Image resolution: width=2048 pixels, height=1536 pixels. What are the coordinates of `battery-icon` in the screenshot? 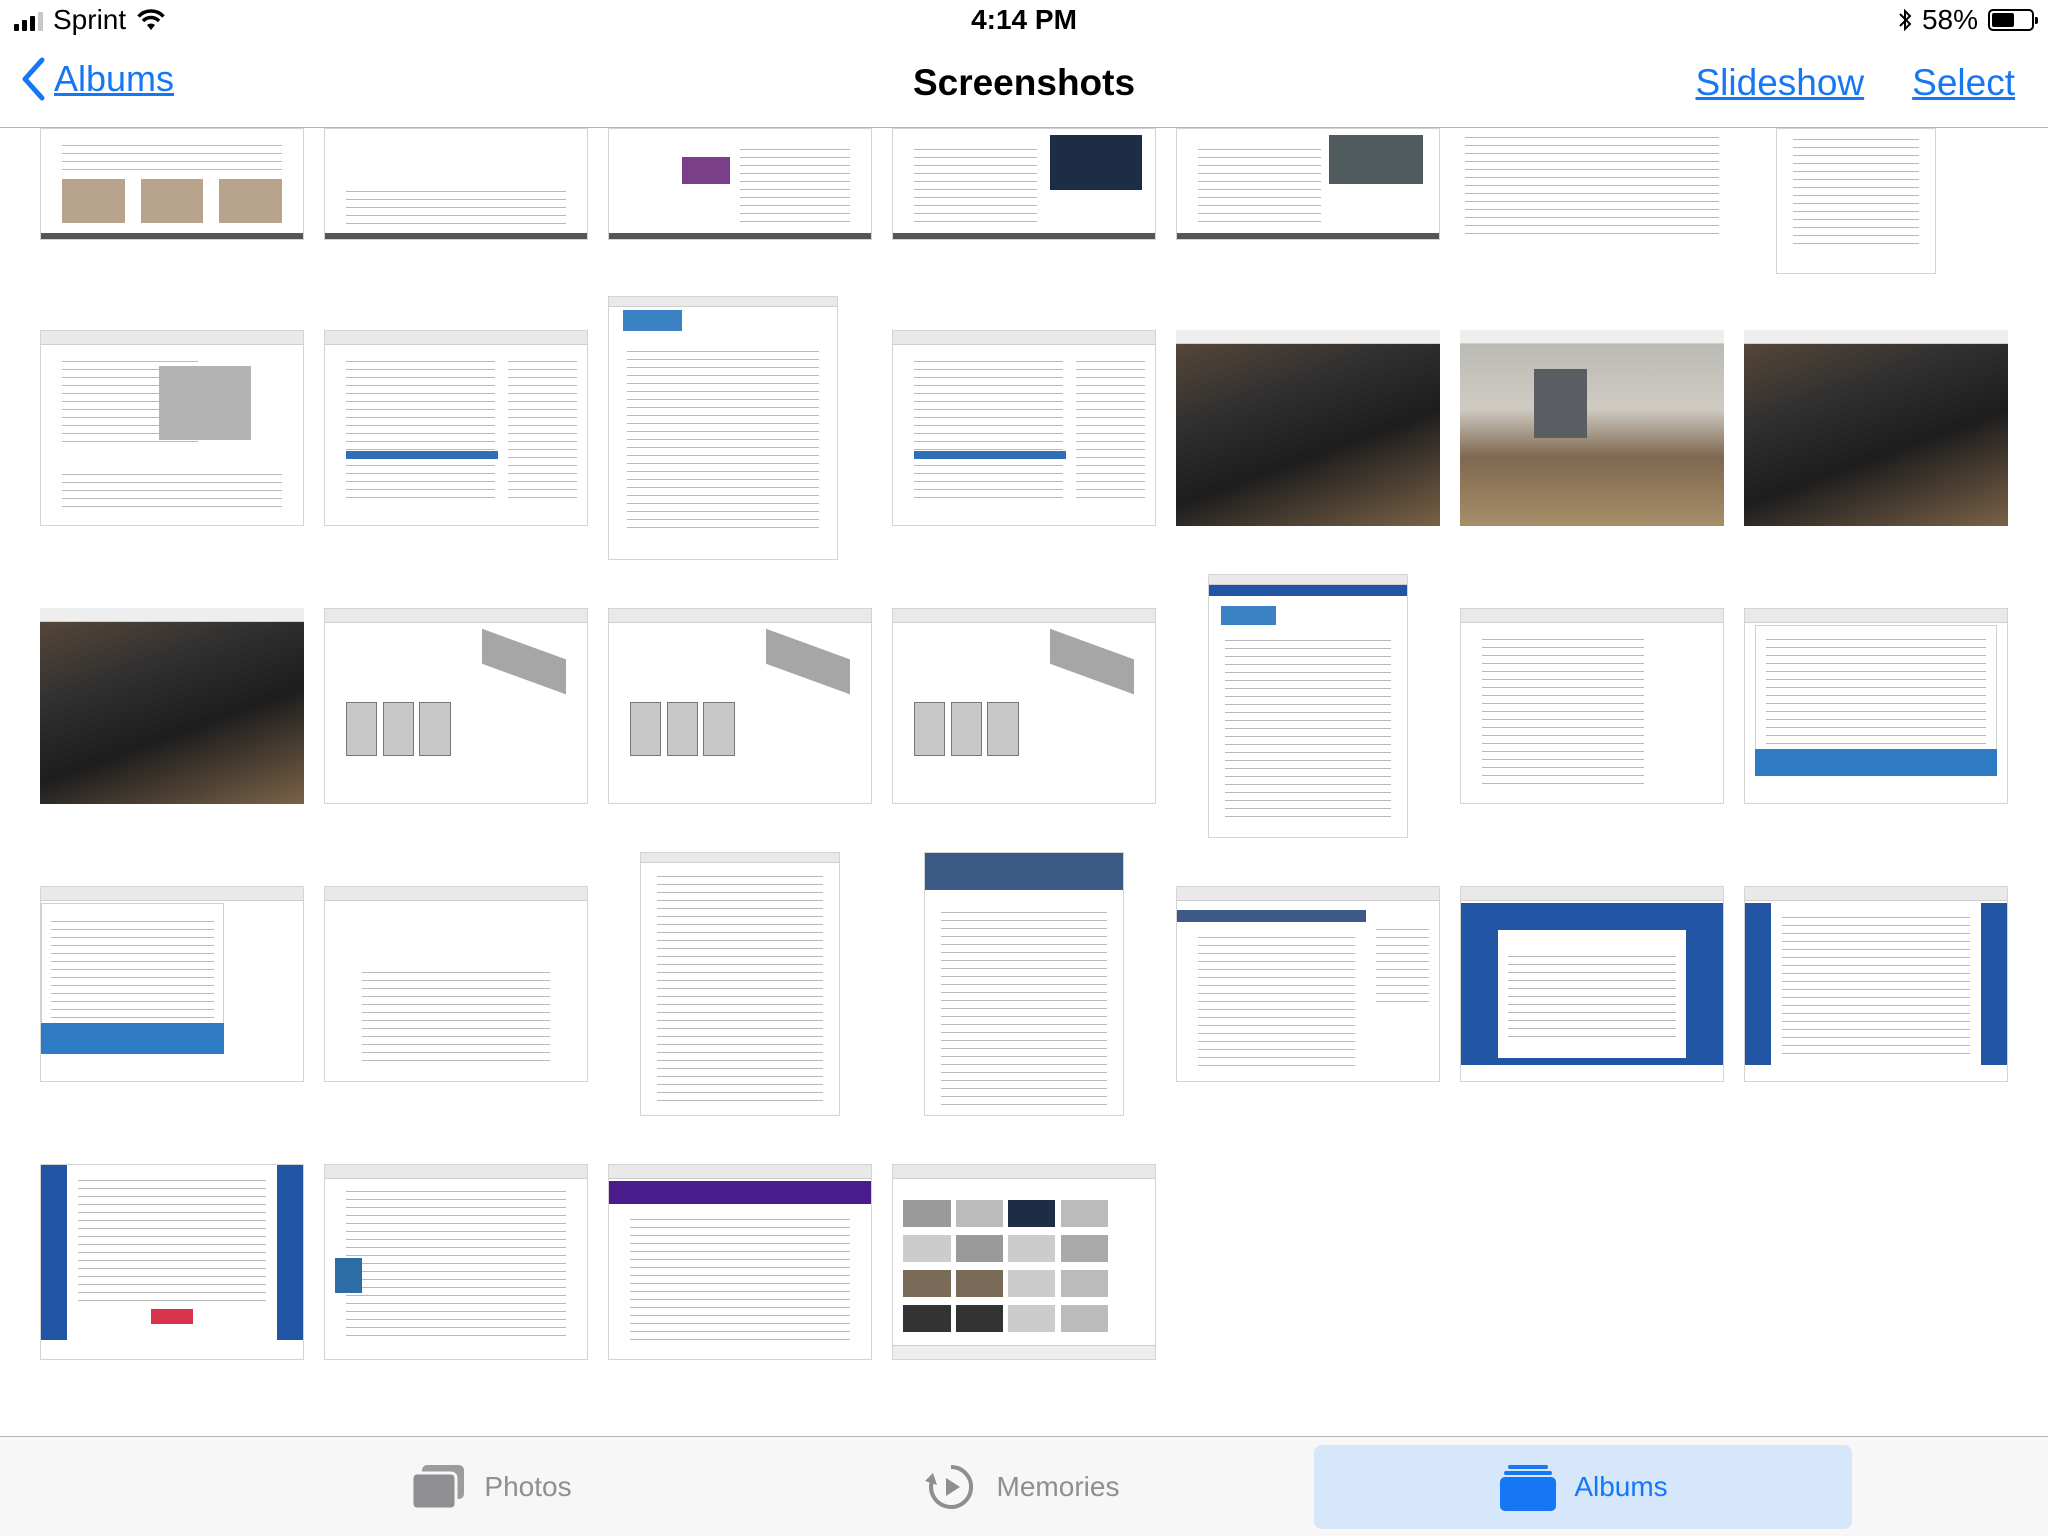 It's located at (2013, 20).